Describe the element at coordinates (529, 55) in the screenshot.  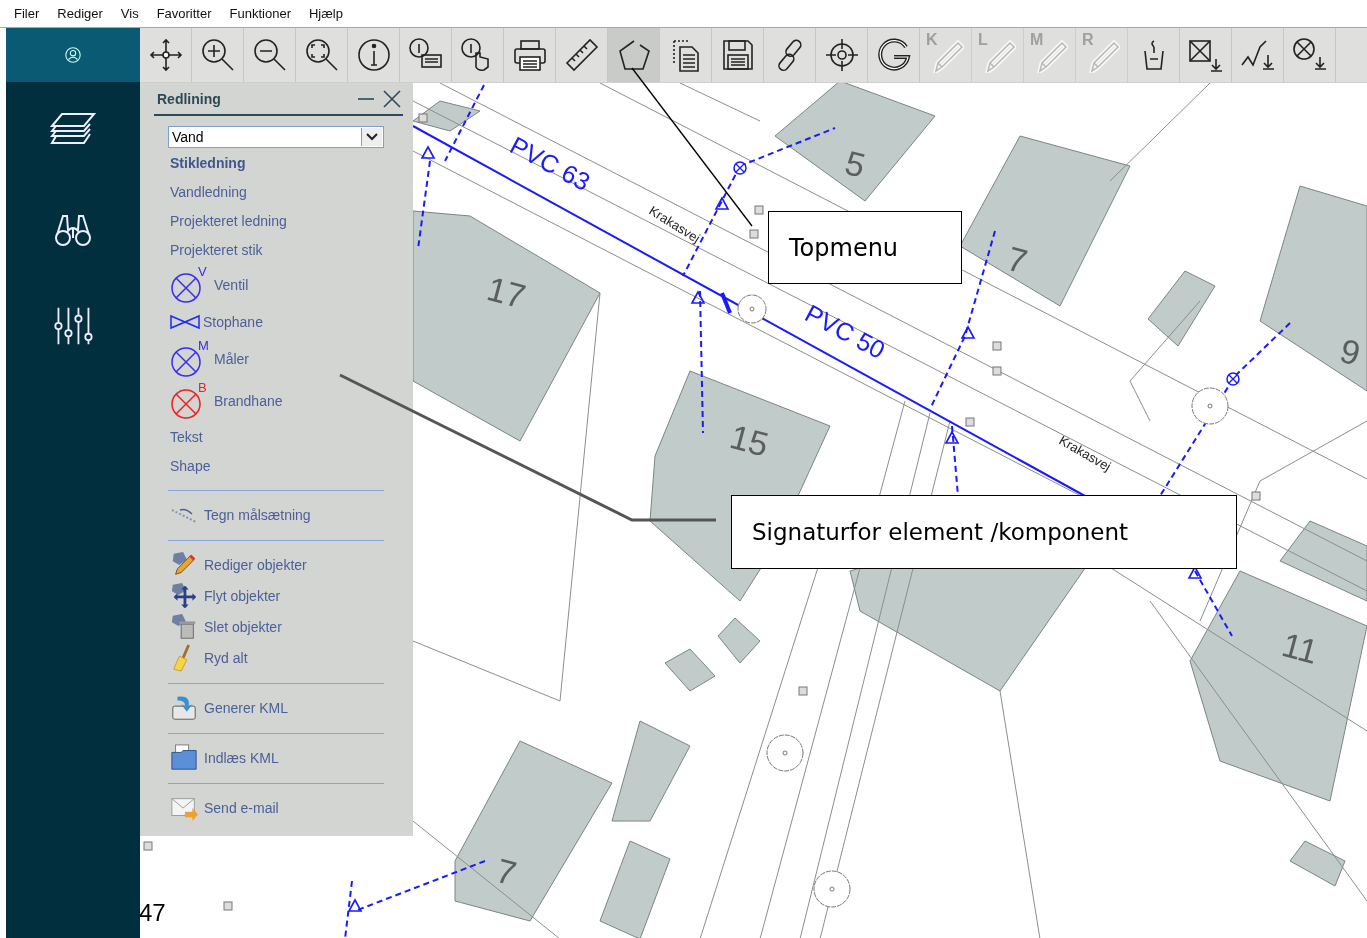
I see `printer-icon` at that location.